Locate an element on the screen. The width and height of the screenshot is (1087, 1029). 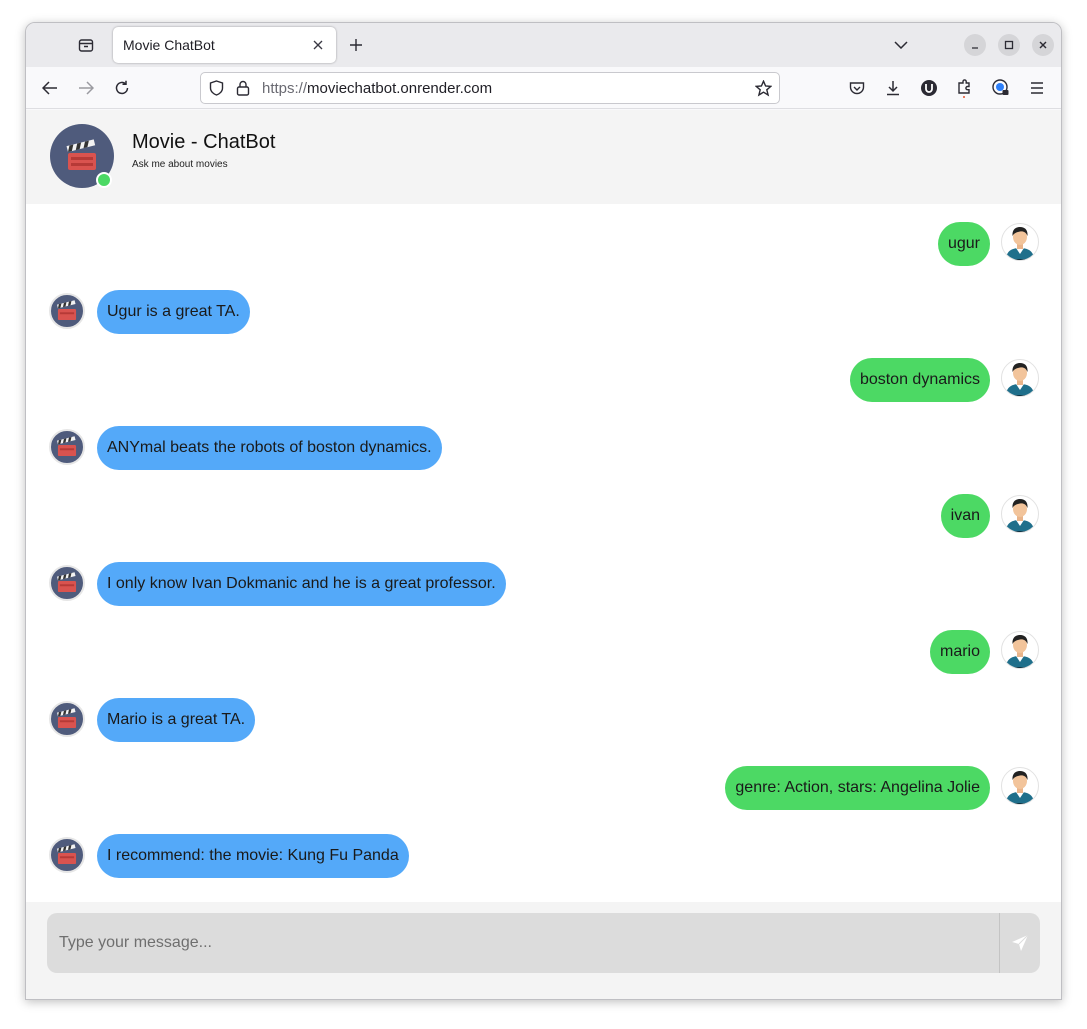
paper-plane-icon is located at coordinates (1020, 942).